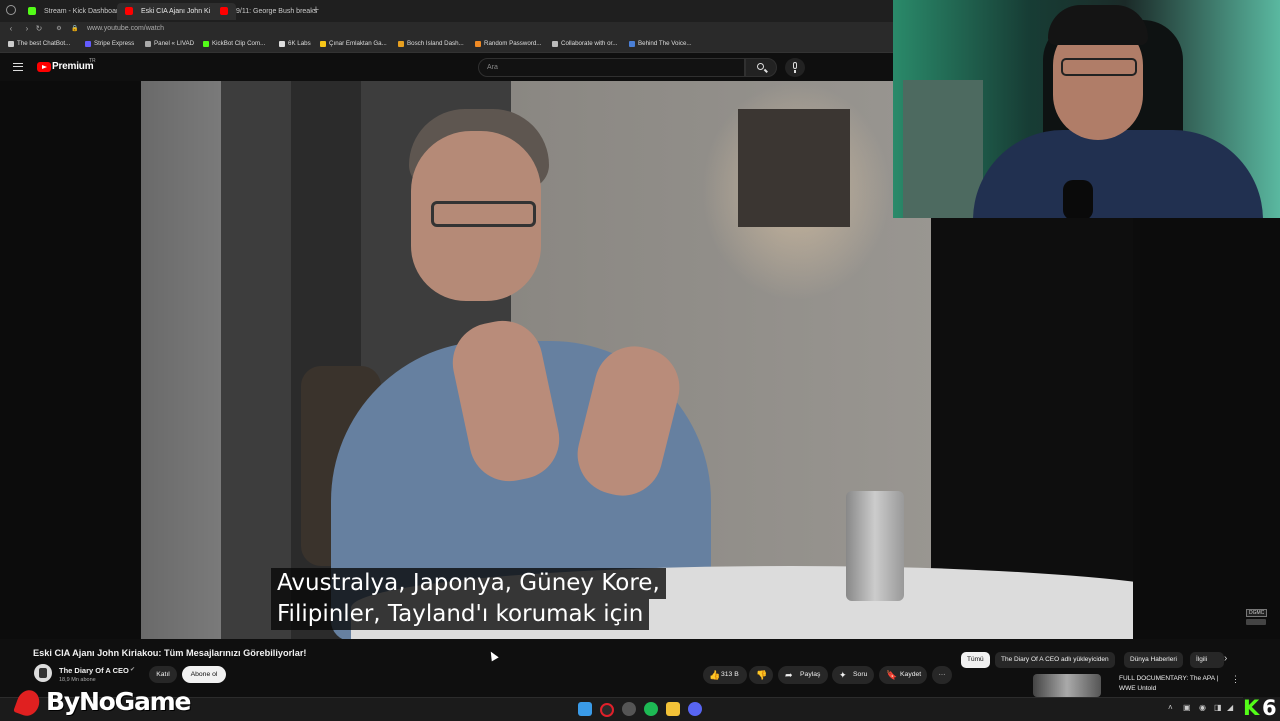  What do you see at coordinates (446, 67) in the screenshot?
I see `youtube-header: Premium TR Ara` at bounding box center [446, 67].